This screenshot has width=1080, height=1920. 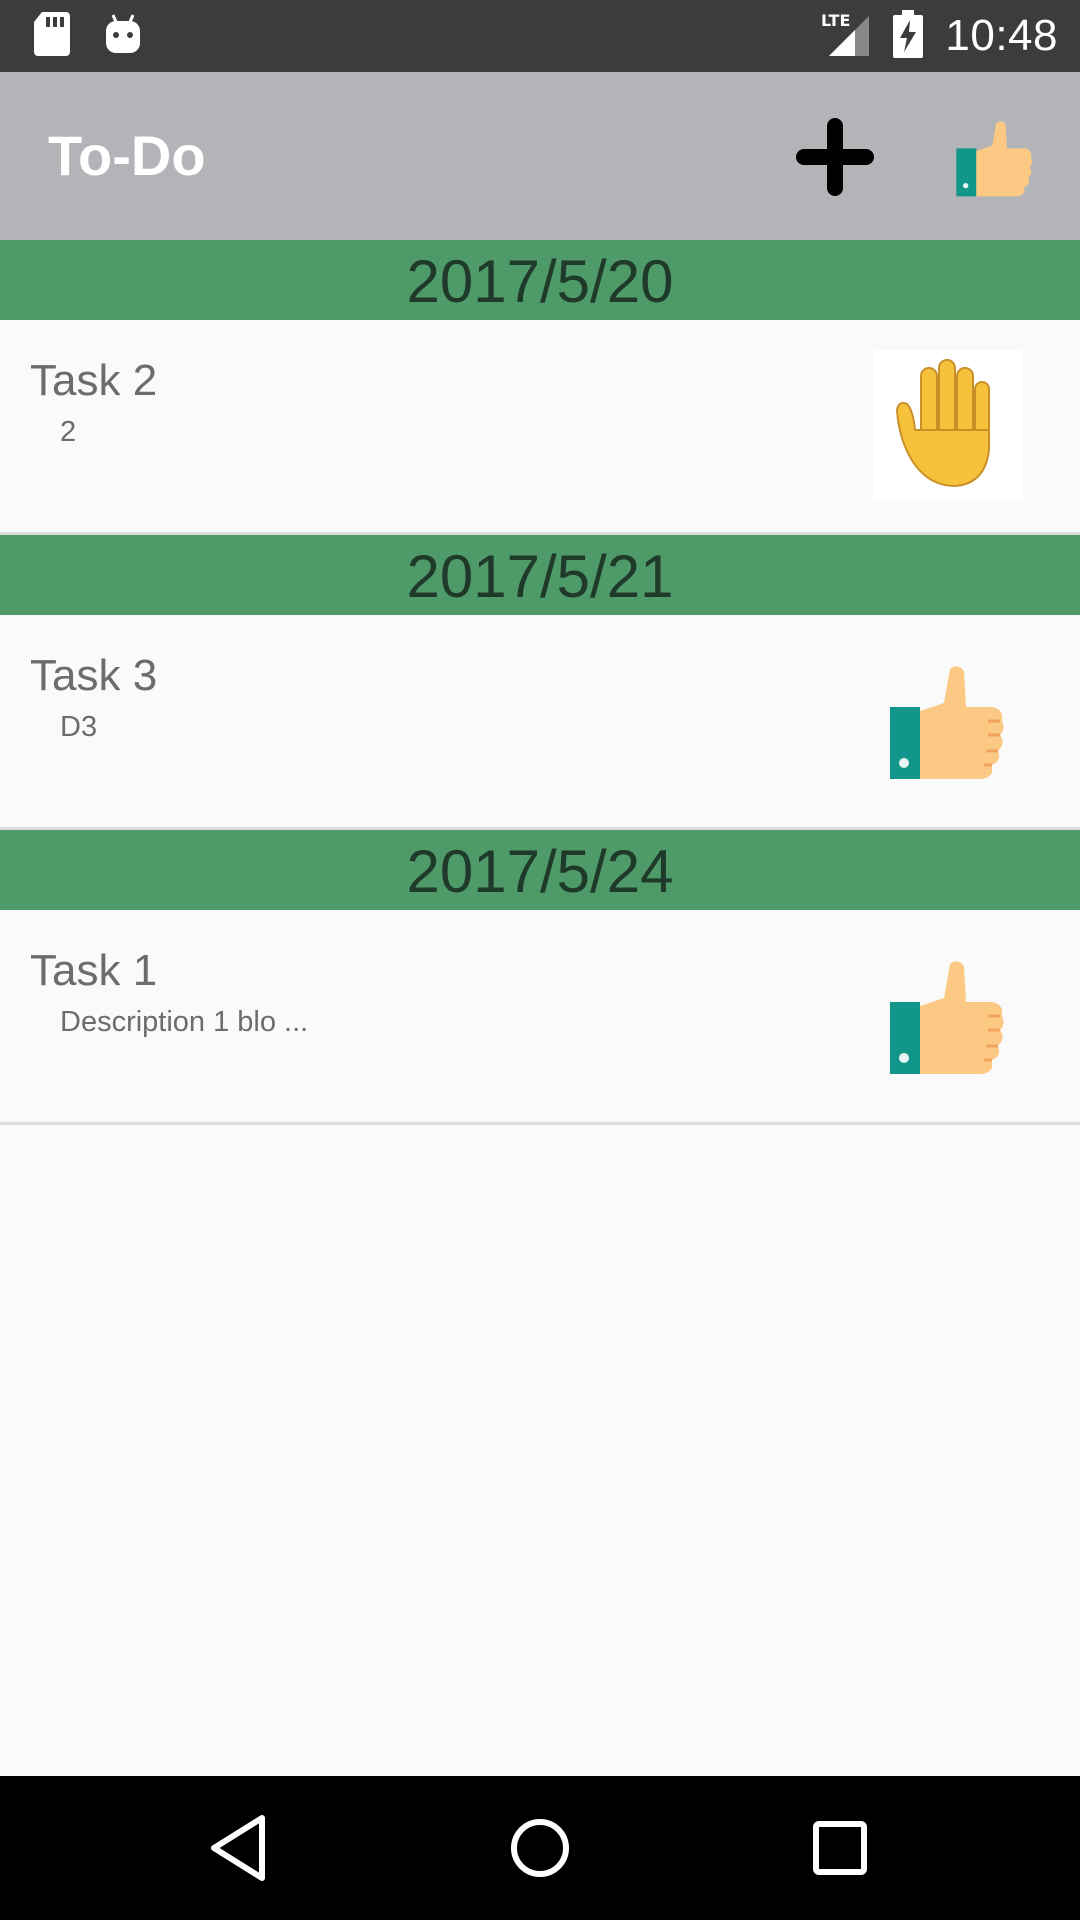 What do you see at coordinates (835, 20) in the screenshot?
I see `network-type: LTE` at bounding box center [835, 20].